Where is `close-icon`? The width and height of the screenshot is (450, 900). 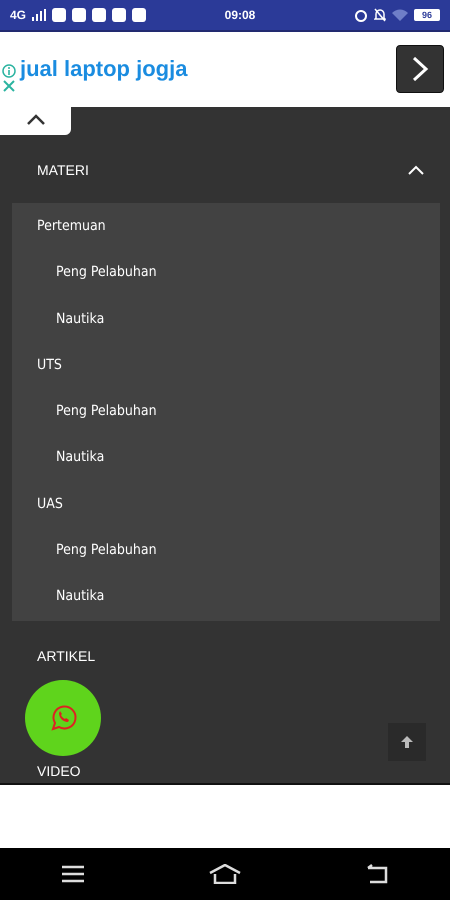
close-icon is located at coordinates (9, 86).